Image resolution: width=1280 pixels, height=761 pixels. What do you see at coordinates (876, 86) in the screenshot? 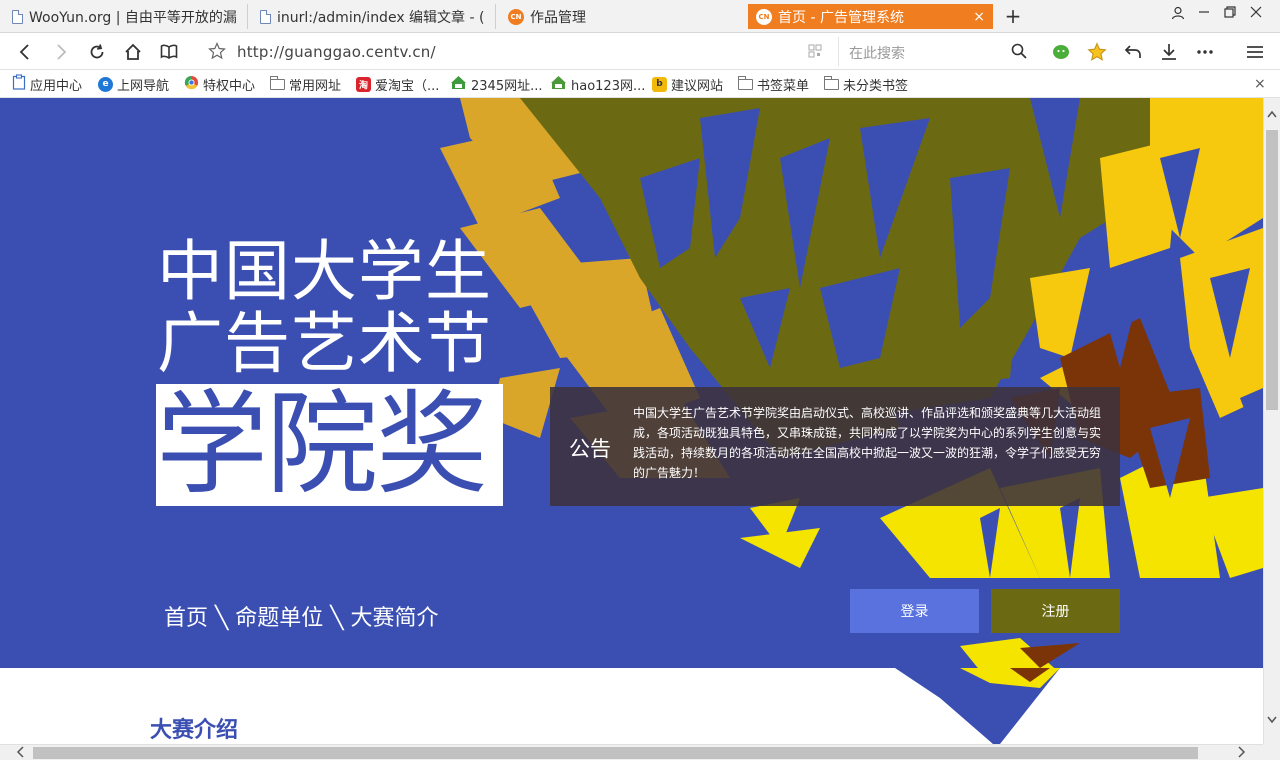
I see `bookmark-label: 未分类书签` at bounding box center [876, 86].